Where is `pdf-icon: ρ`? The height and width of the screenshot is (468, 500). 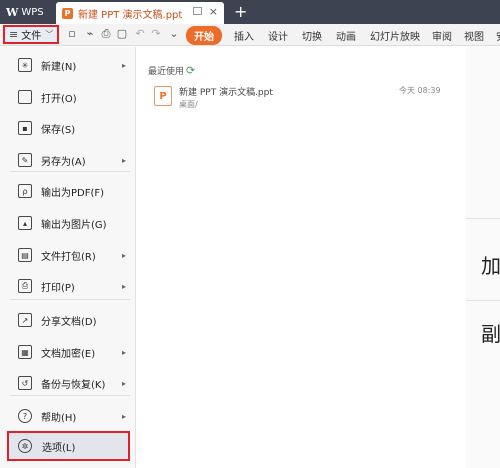
pdf-icon: ρ is located at coordinates (25, 191).